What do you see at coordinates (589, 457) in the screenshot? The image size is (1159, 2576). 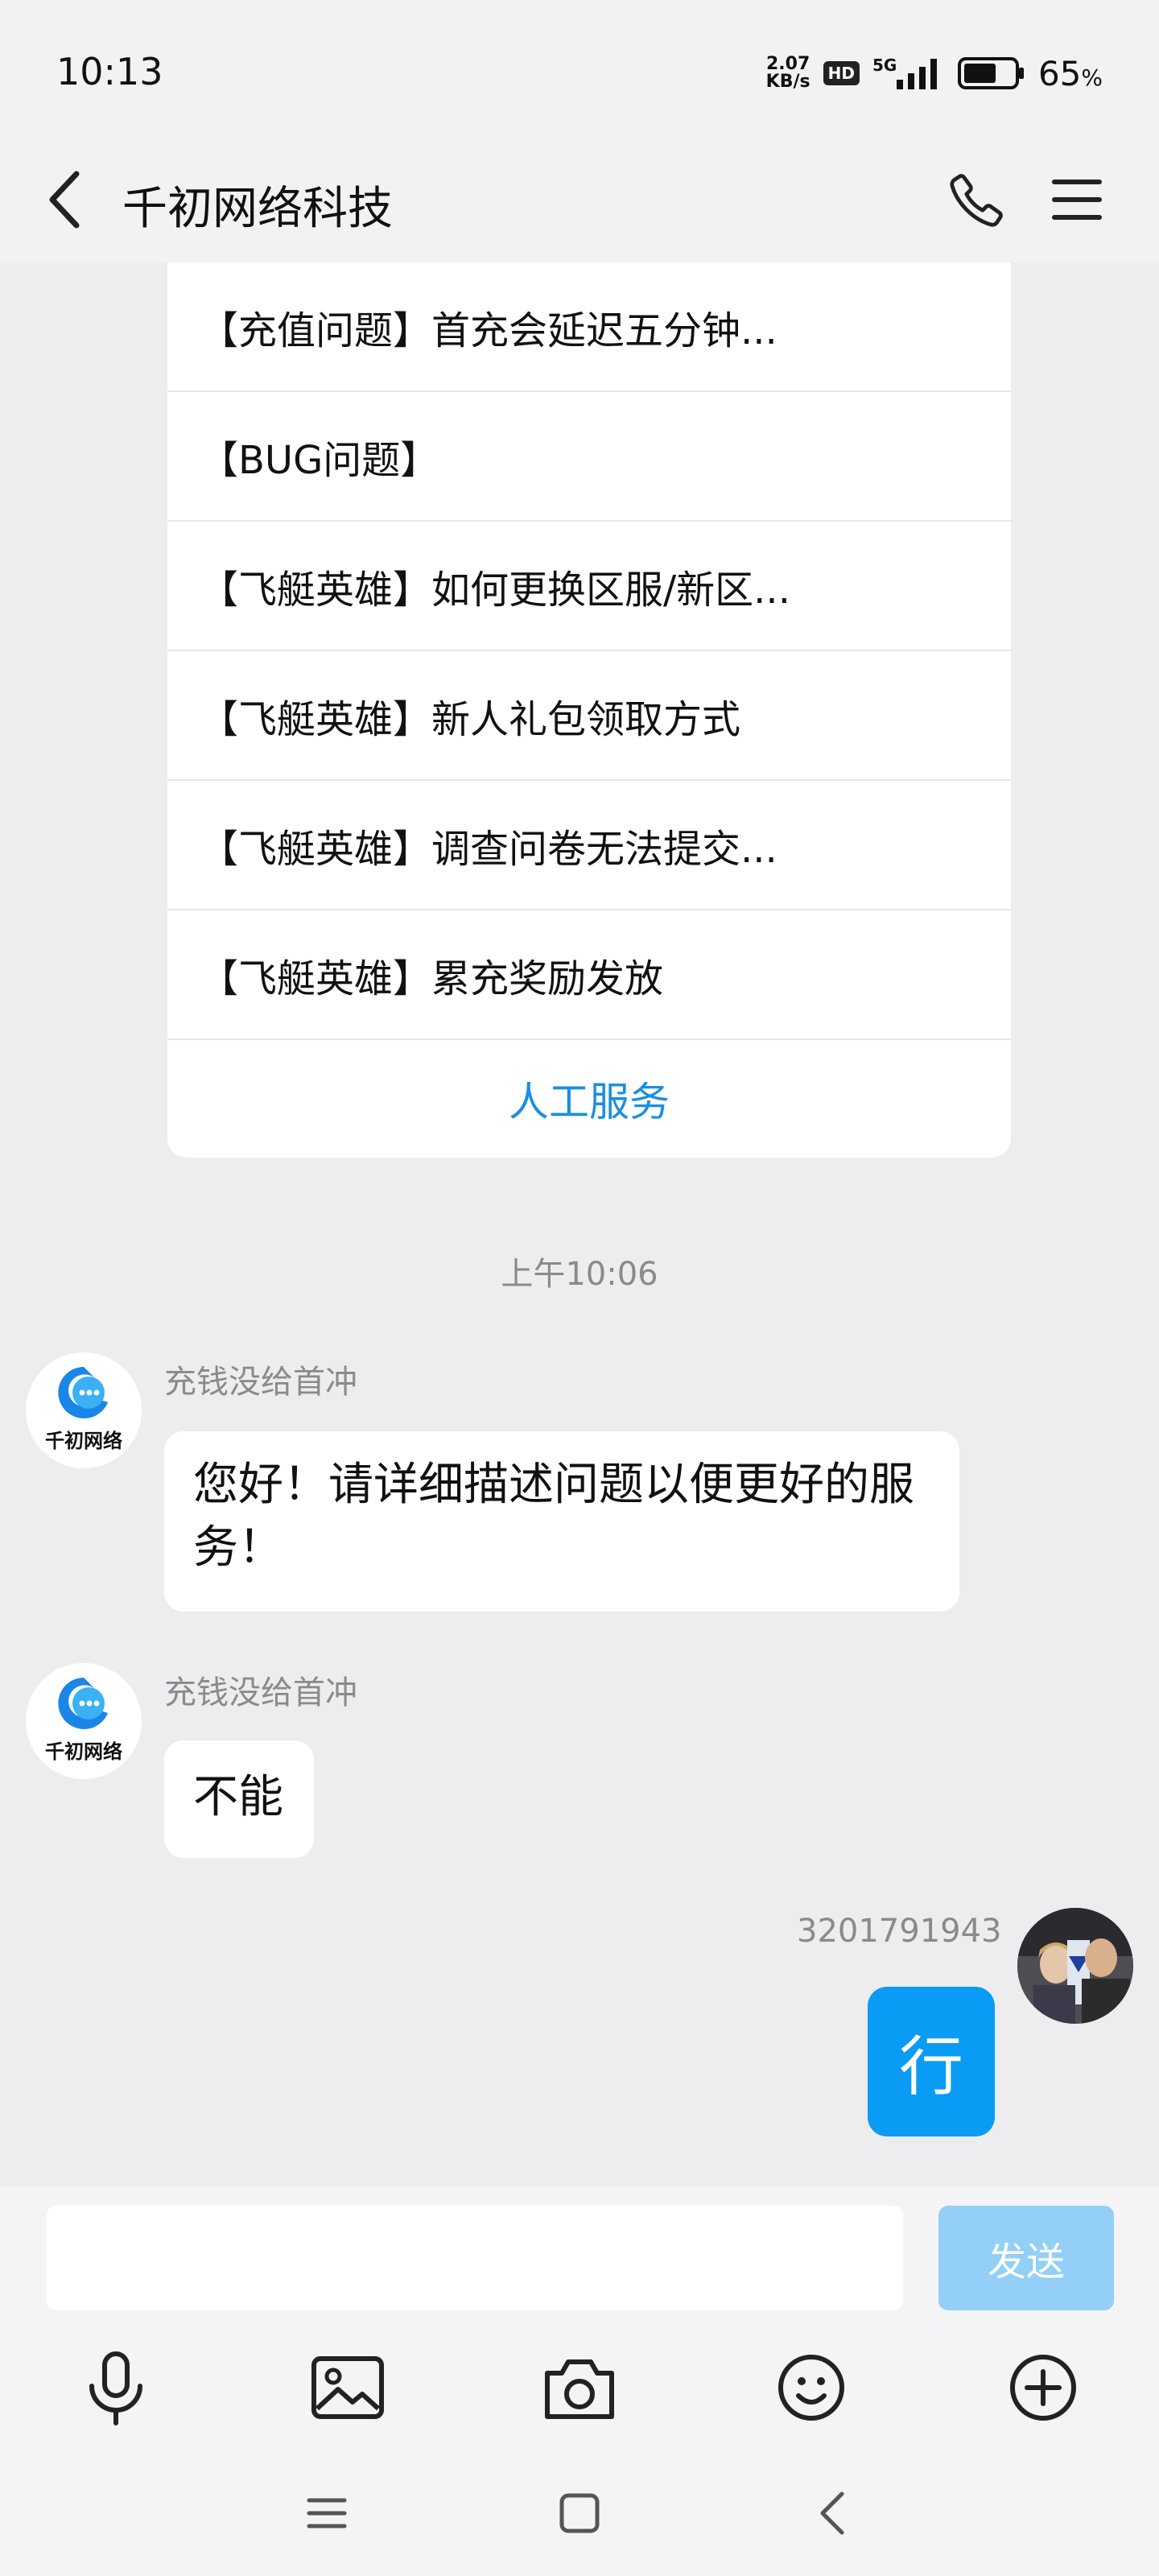 I see `faq-item: 【BUG问题】` at bounding box center [589, 457].